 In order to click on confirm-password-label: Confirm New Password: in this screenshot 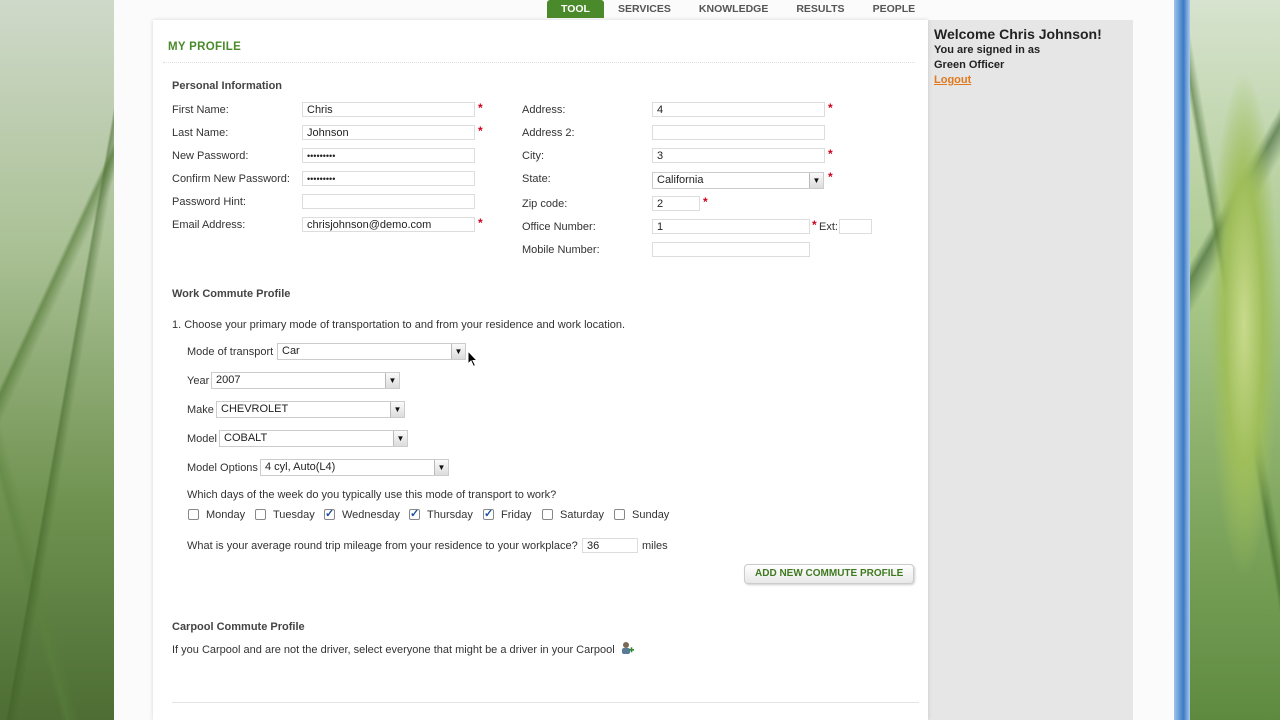, I will do `click(231, 179)`.